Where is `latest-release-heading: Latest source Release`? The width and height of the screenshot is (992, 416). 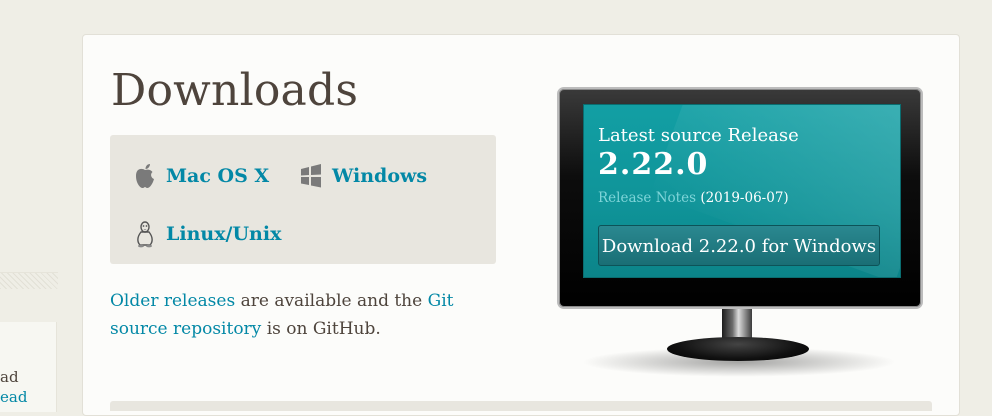
latest-release-heading: Latest source Release is located at coordinates (698, 135).